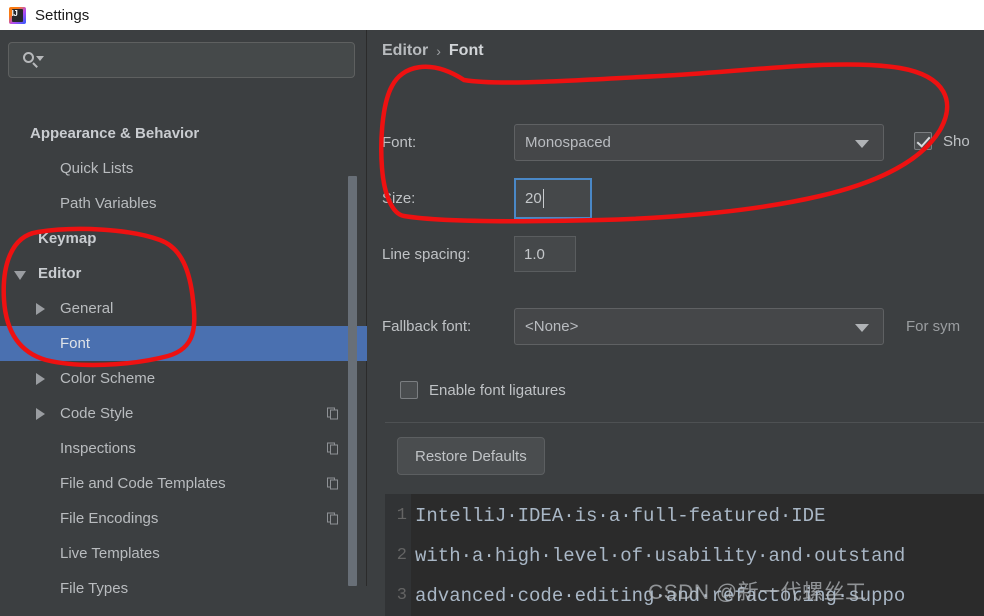  I want to click on preview-line-number: 3, so click(401, 595).